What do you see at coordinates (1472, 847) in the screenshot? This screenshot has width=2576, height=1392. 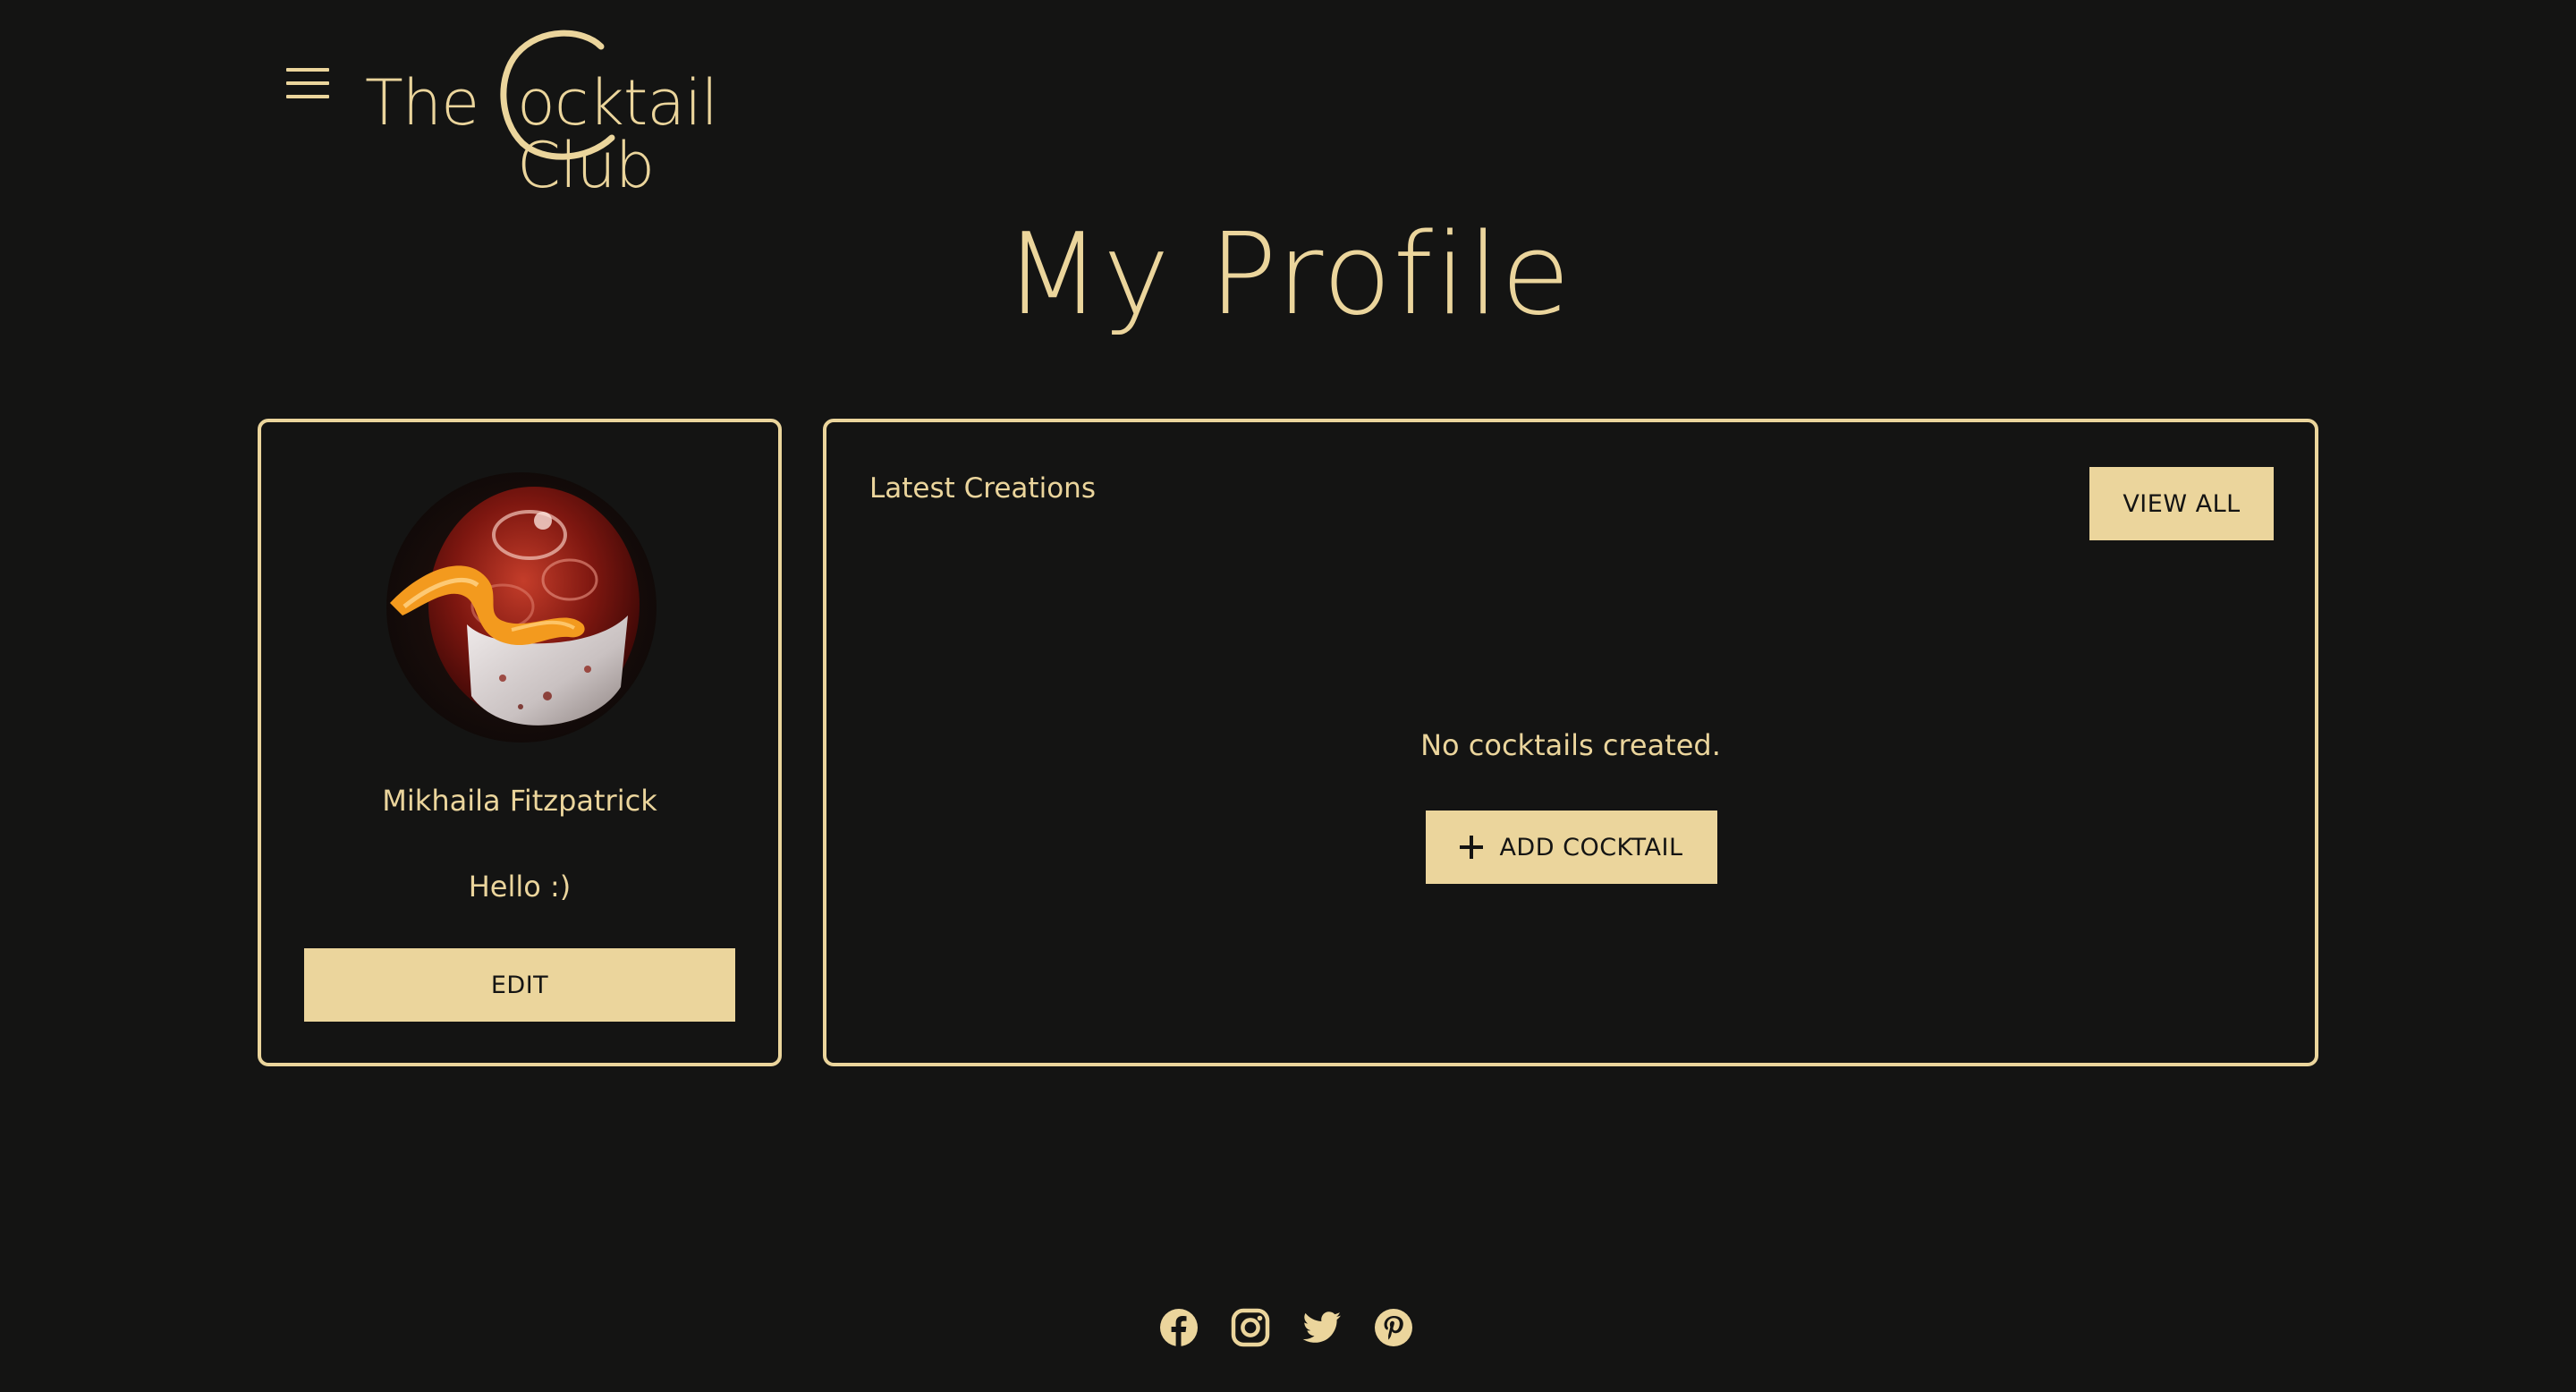 I see `plus-icon` at bounding box center [1472, 847].